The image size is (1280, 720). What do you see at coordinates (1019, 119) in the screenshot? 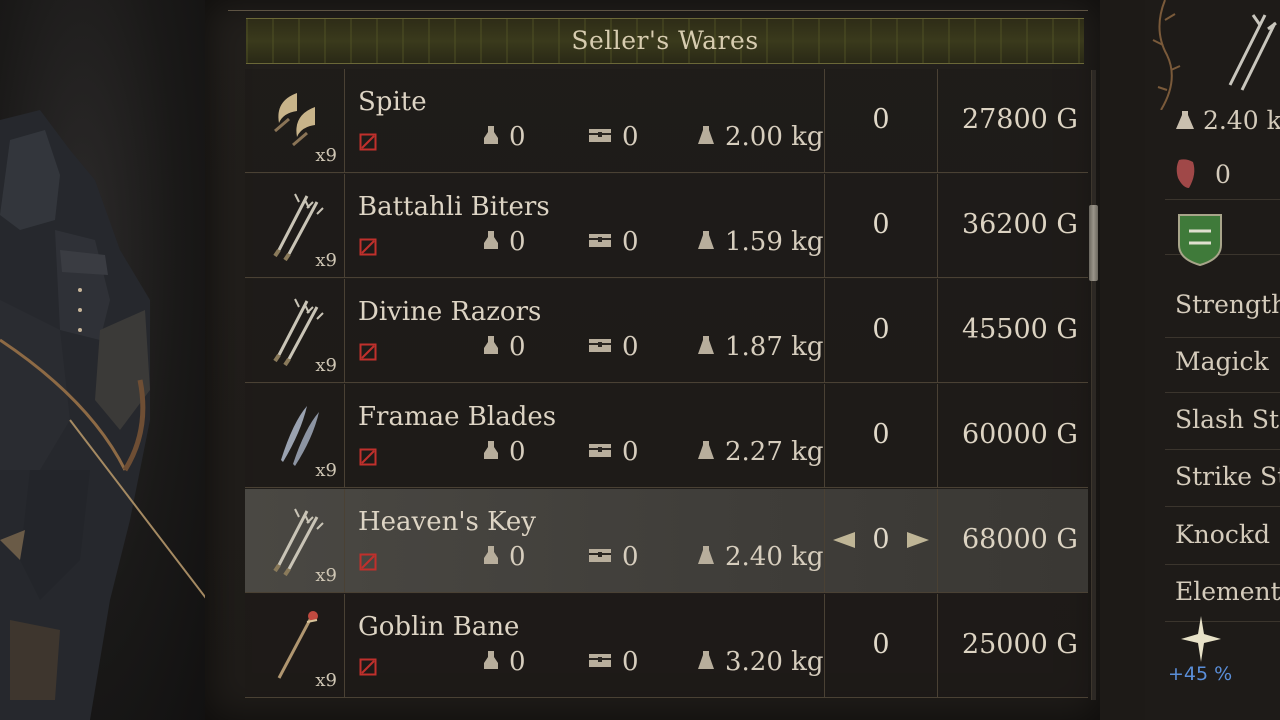
I see `item-price: 27800 G` at bounding box center [1019, 119].